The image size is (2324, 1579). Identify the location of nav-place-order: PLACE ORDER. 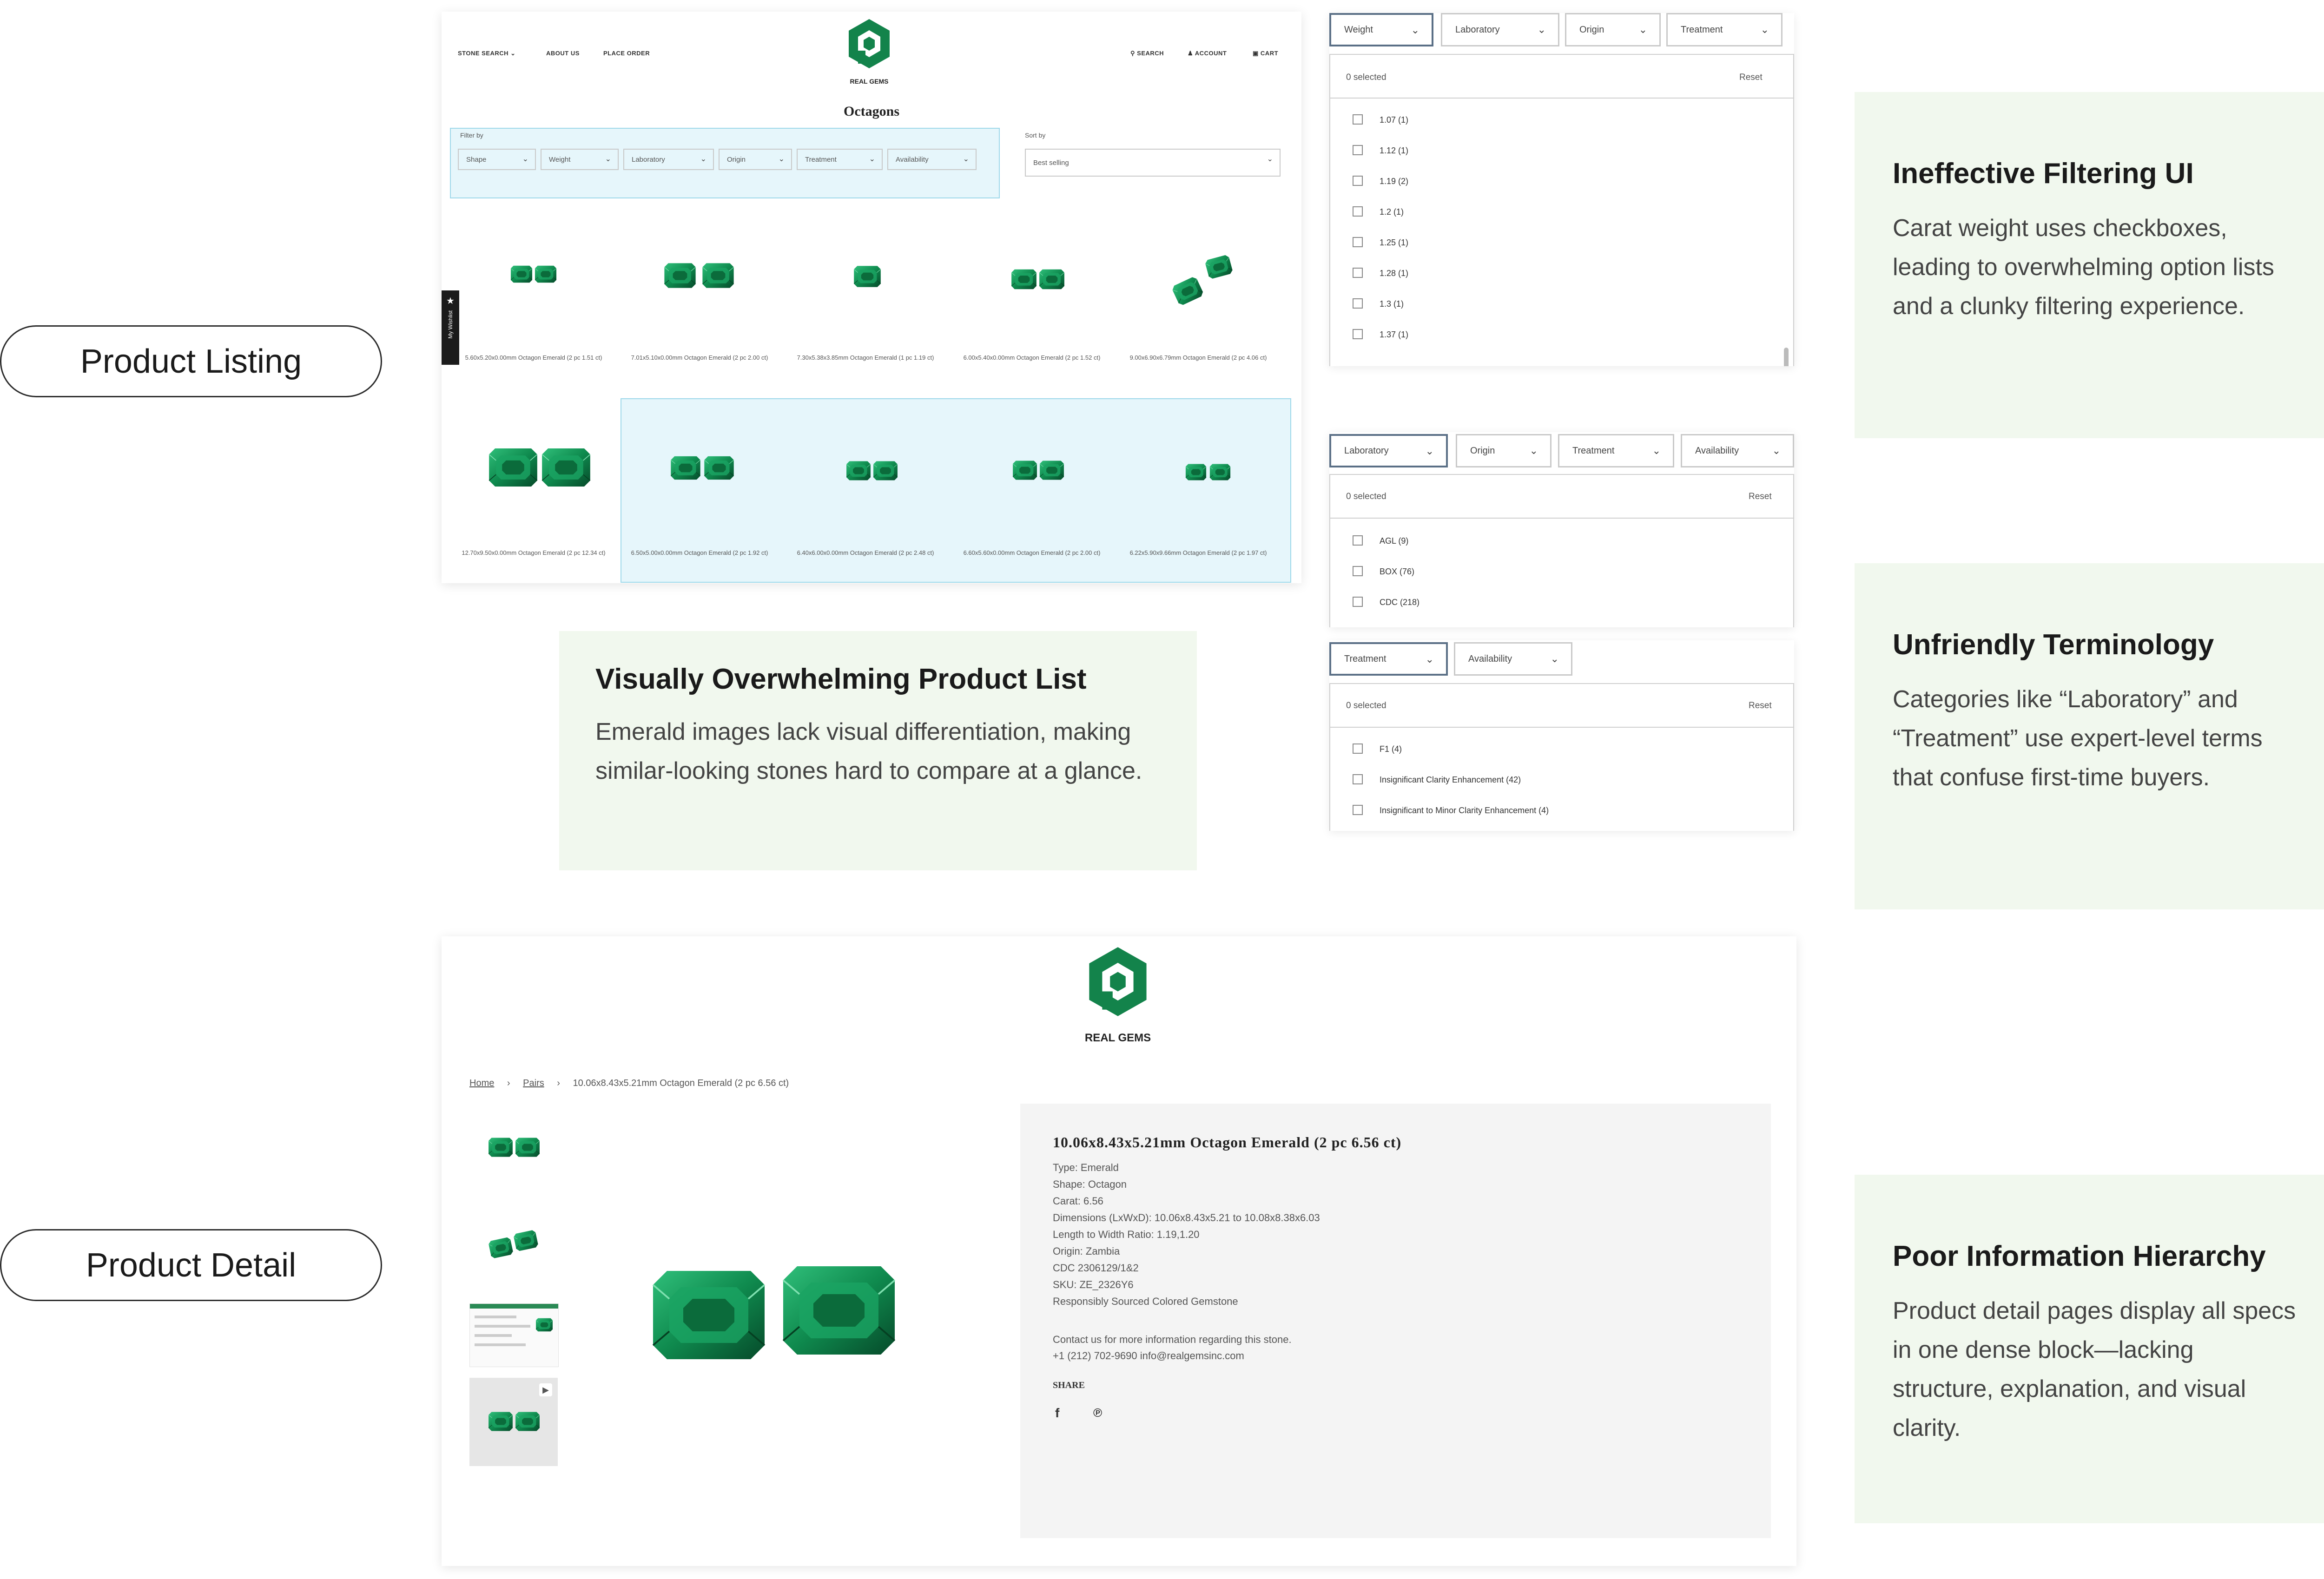
(626, 53).